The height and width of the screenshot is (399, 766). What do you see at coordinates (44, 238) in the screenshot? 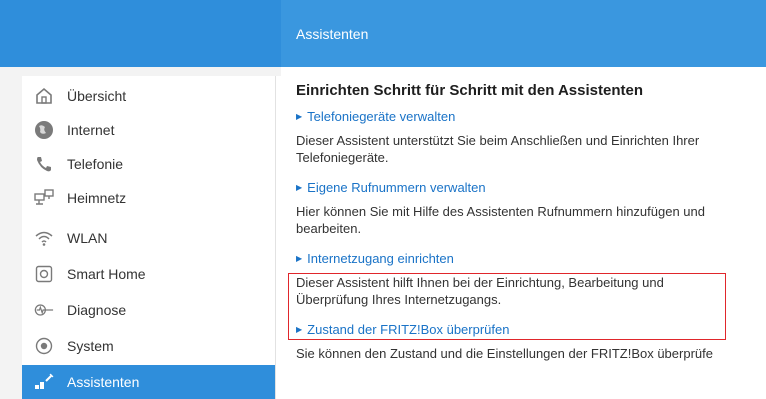
I see `wifi-icon` at bounding box center [44, 238].